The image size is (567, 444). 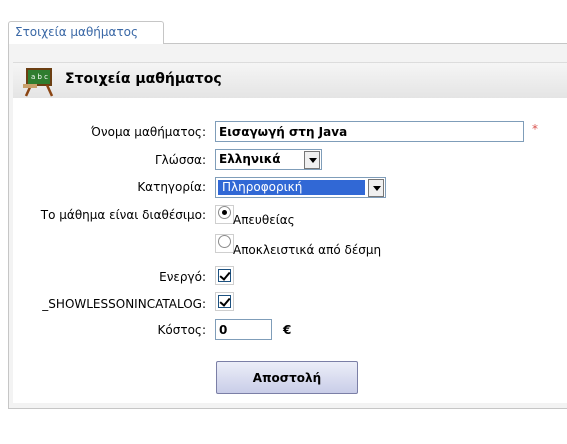 What do you see at coordinates (287, 330) in the screenshot?
I see `currency-symbol: €` at bounding box center [287, 330].